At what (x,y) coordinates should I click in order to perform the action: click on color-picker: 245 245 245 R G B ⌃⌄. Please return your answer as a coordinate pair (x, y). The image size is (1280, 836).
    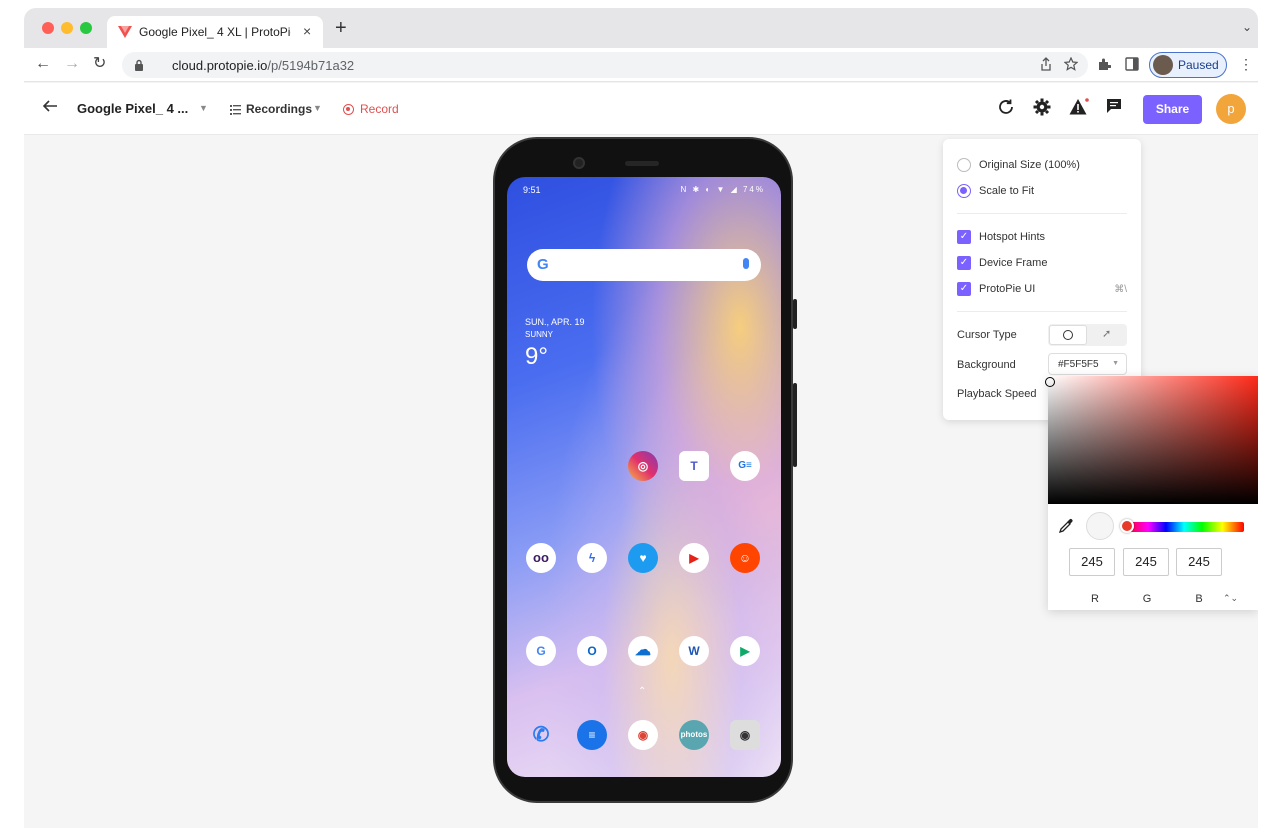
    Looking at the image, I should click on (1151, 493).